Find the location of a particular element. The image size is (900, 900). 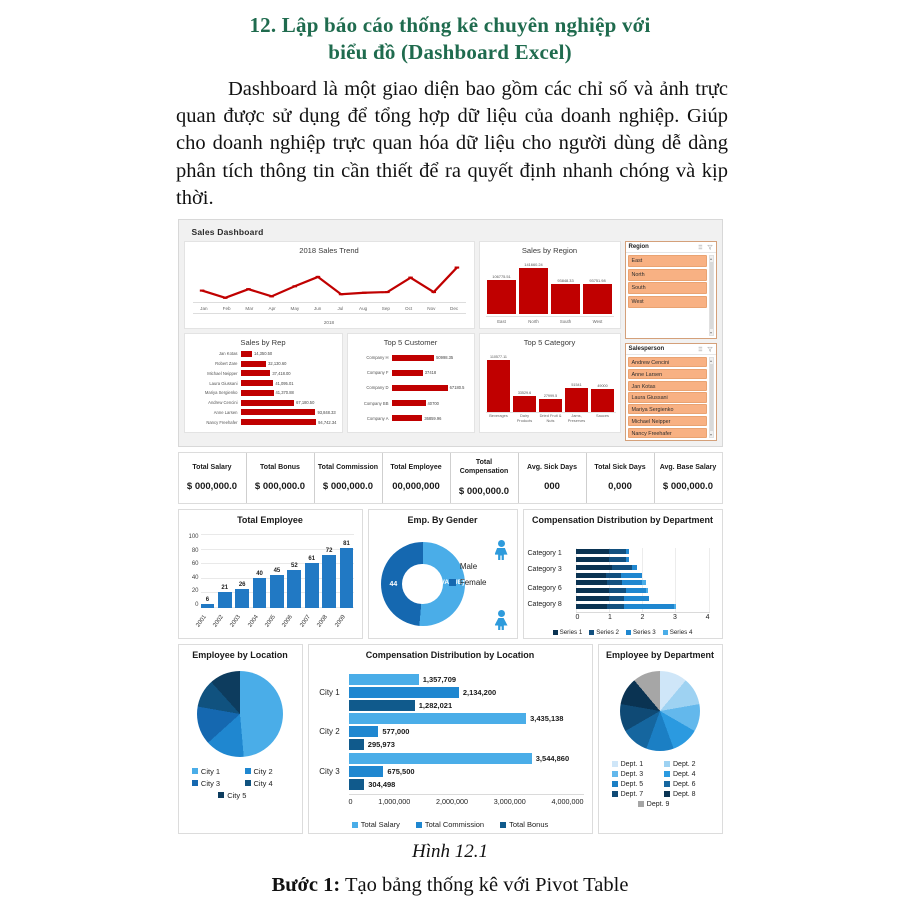

legend-item: Series 3 is located at coordinates (641, 632).